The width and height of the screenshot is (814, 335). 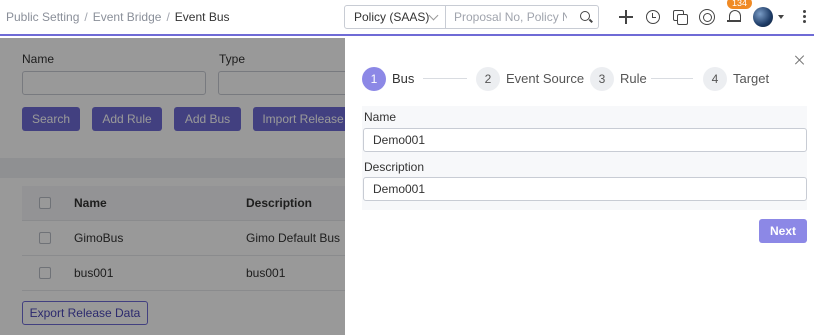 I want to click on copy-icon, so click(x=680, y=17).